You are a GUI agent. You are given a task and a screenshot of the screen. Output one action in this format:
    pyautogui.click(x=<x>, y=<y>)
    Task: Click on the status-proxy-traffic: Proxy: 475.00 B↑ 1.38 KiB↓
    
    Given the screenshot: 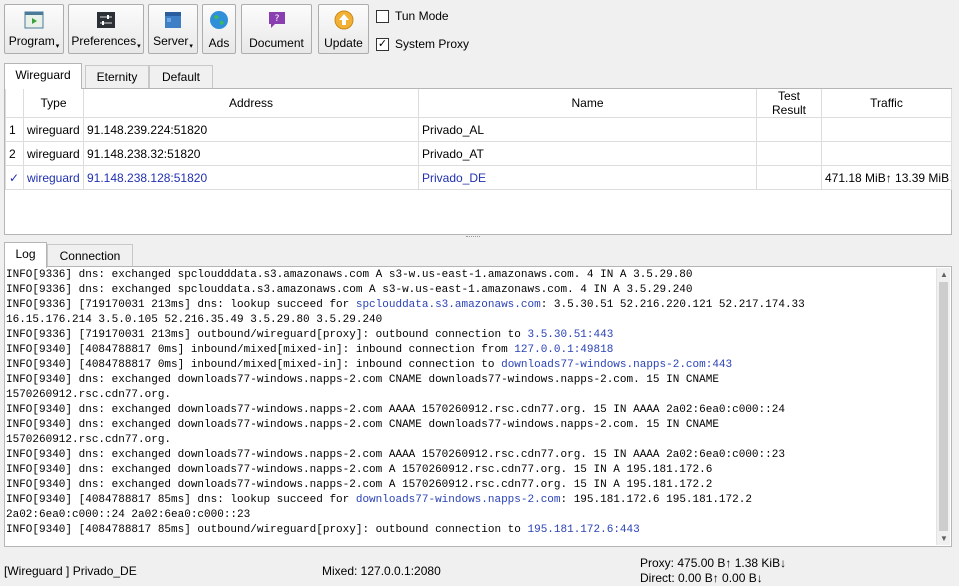 What is the action you would take?
    pyautogui.click(x=713, y=563)
    